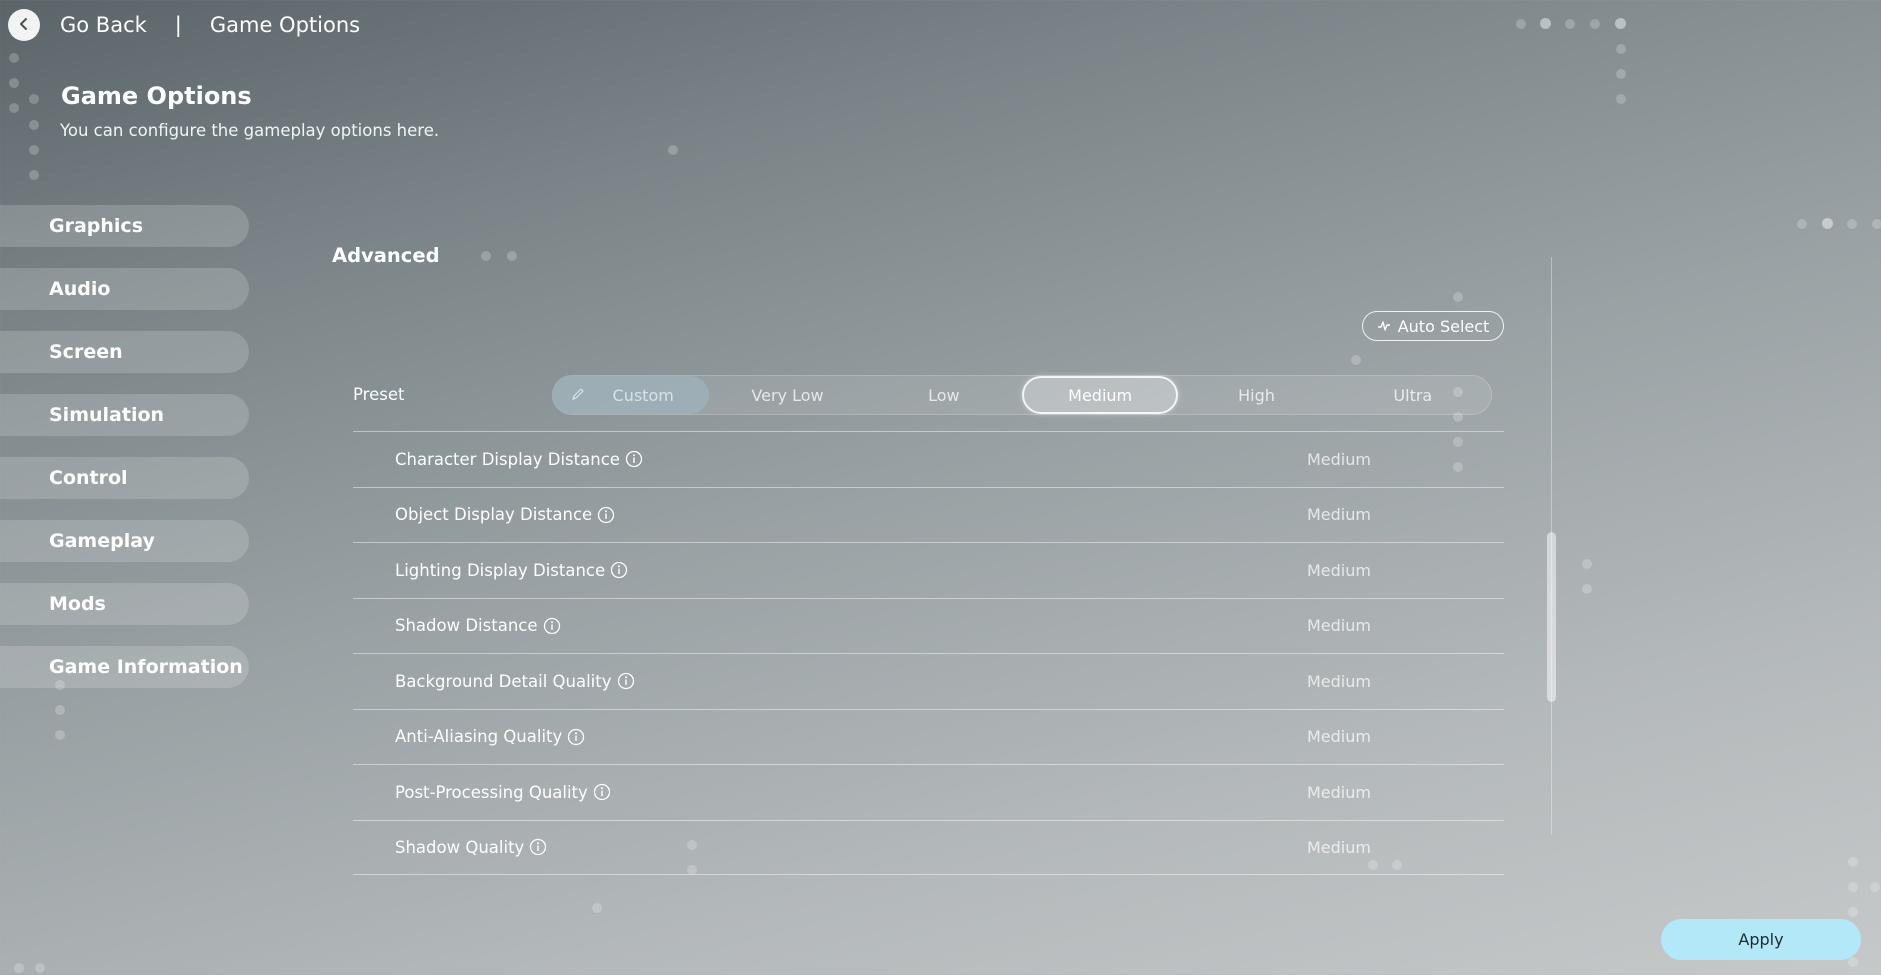 Image resolution: width=1881 pixels, height=975 pixels. I want to click on sidebar-item-screen: Screen, so click(124, 352).